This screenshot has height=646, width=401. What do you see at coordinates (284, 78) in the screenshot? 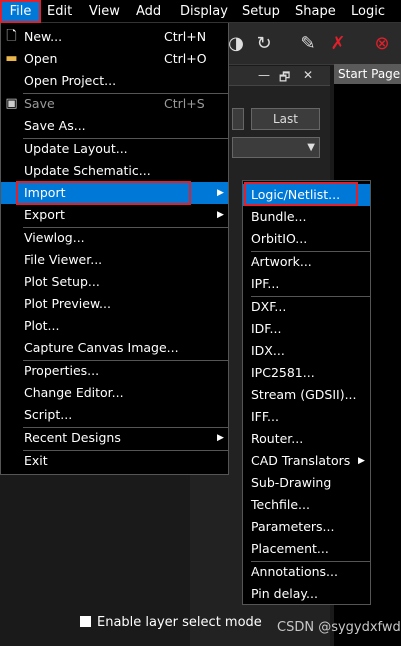
I see `panel-restore-icon: 🗗` at bounding box center [284, 78].